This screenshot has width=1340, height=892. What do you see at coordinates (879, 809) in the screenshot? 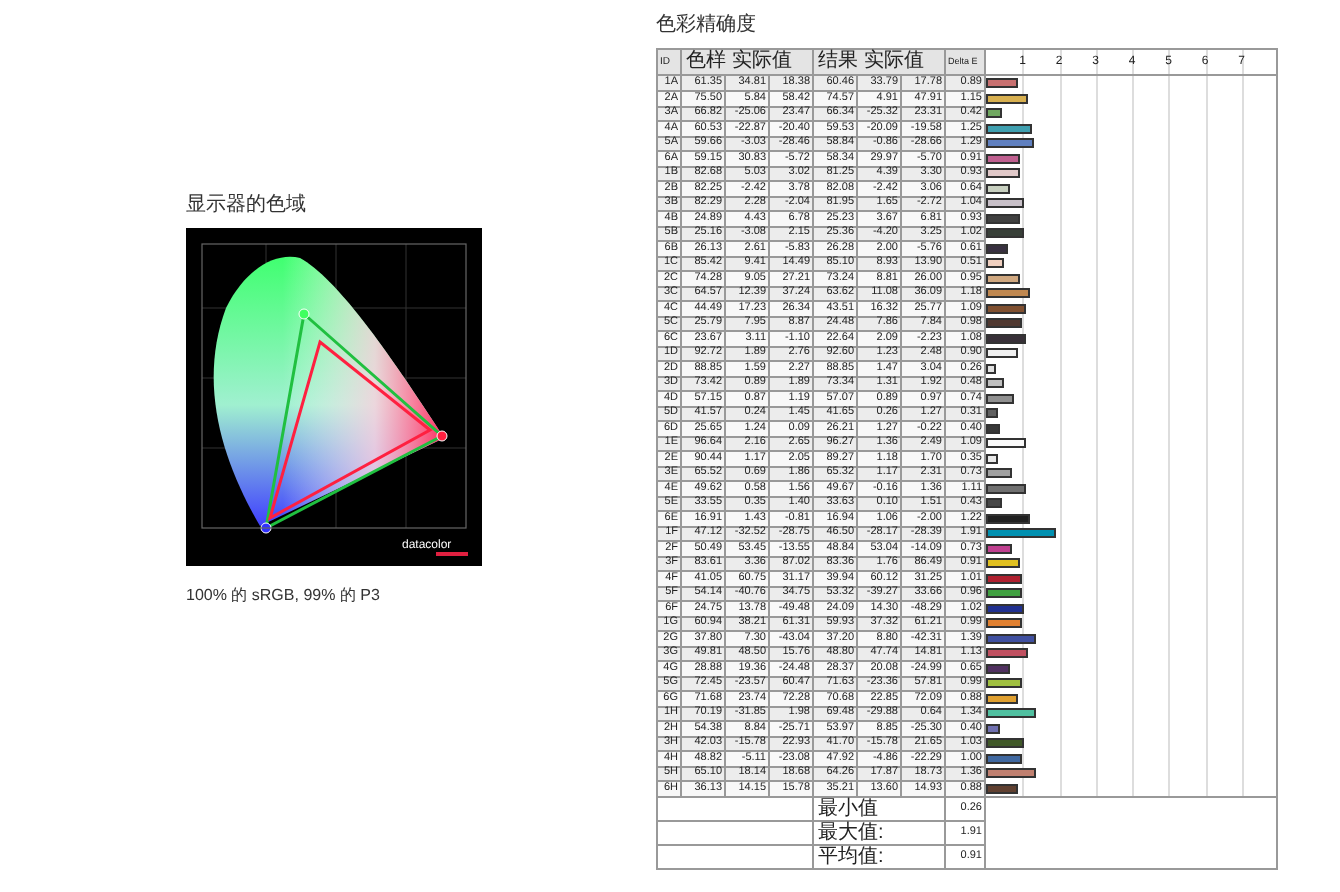
I see `summary-label: 最小值` at bounding box center [879, 809].